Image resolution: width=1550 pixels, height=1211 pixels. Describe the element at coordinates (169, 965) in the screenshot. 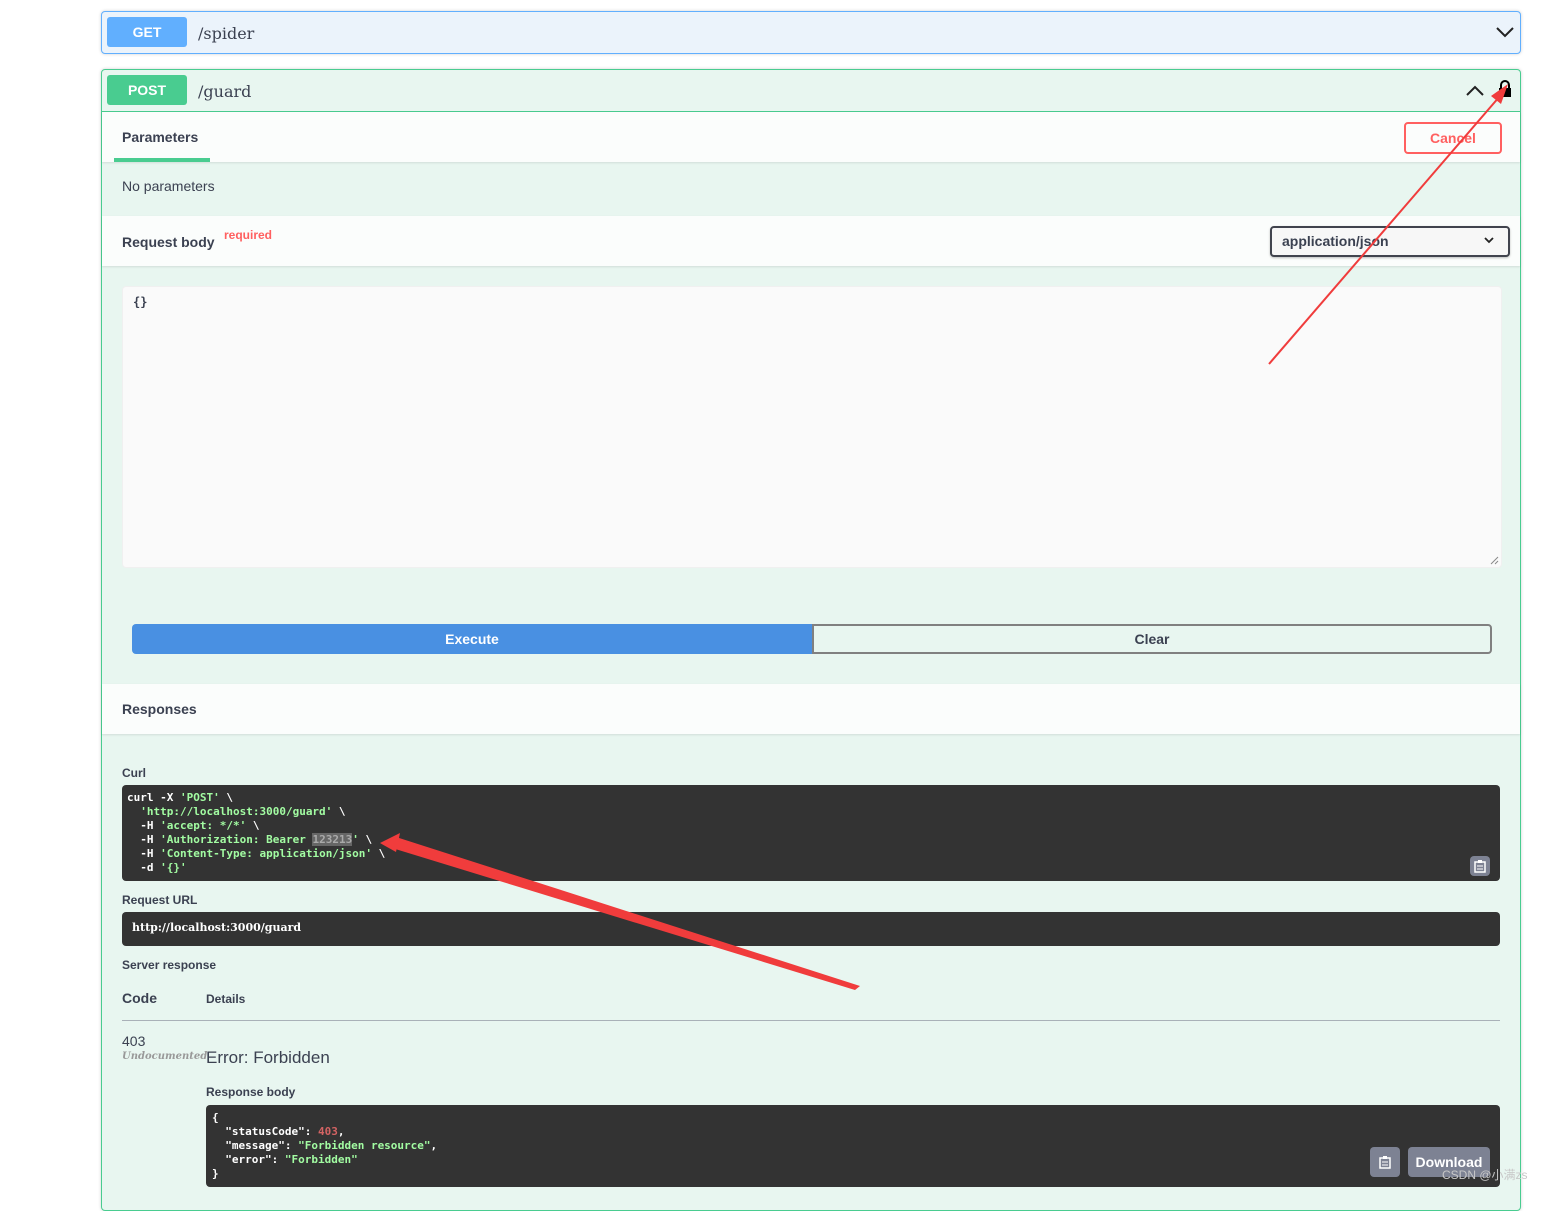

I see `server-response-label: Server response` at that location.